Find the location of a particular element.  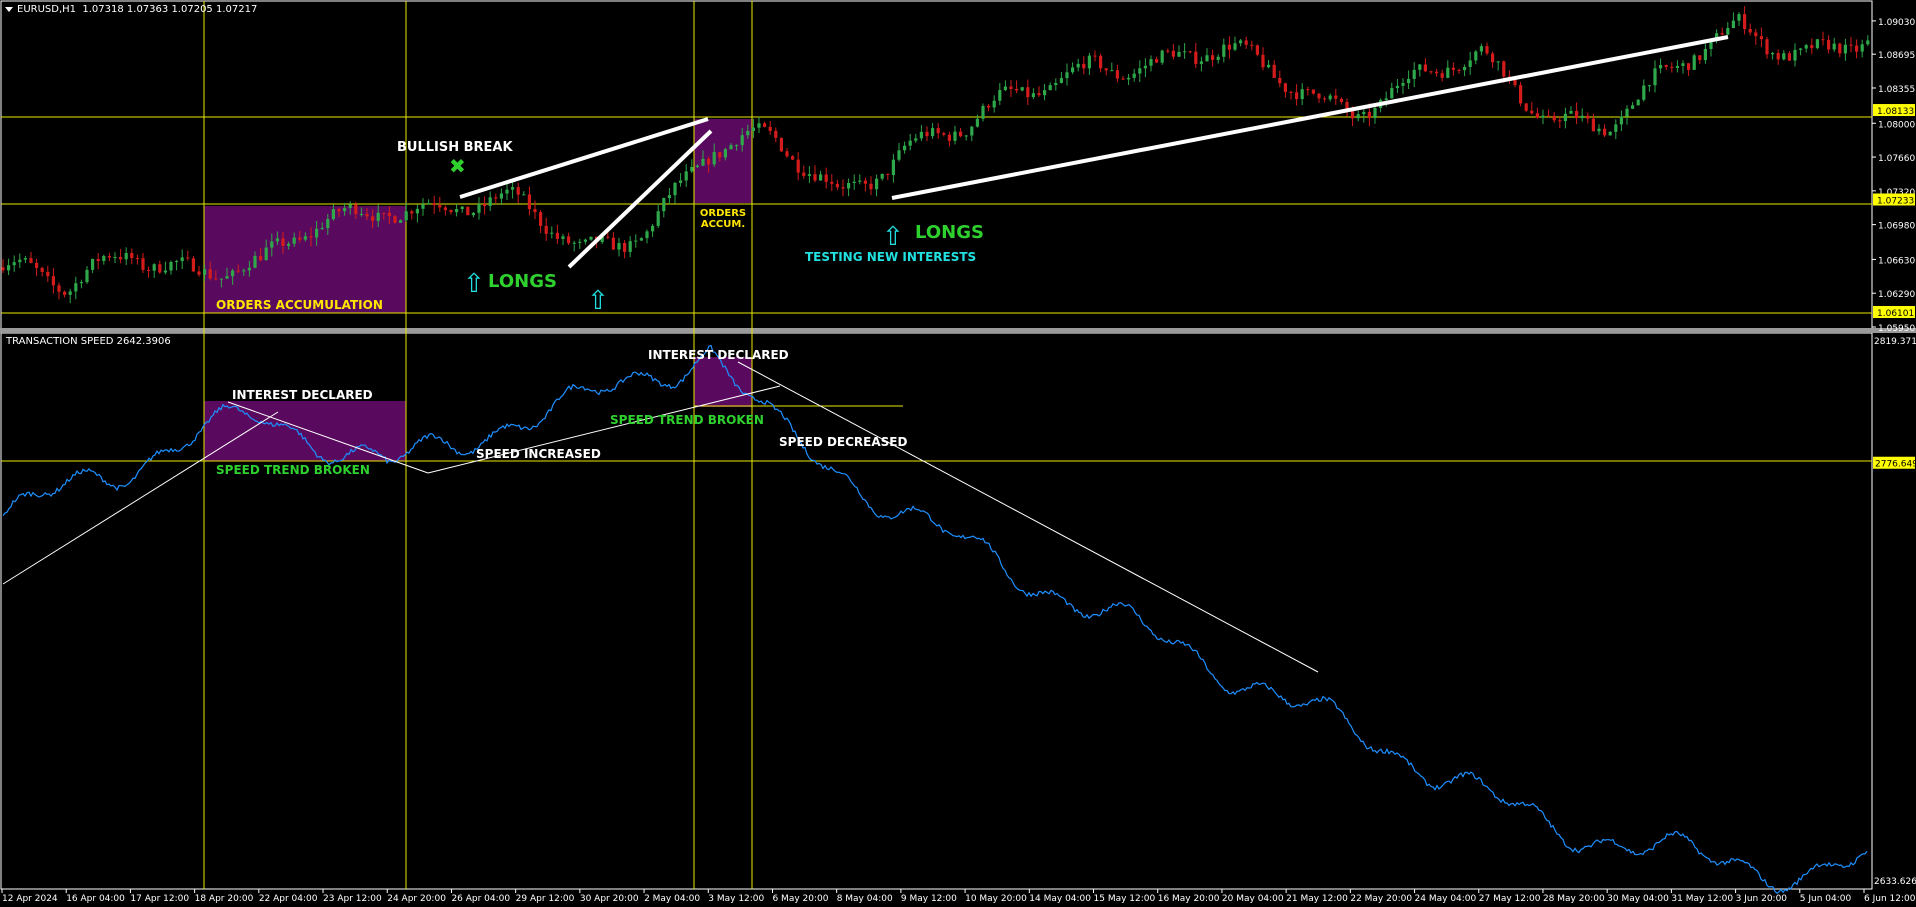

indicator-header: TRANSACTION SPEED 2642.3906 is located at coordinates (88, 341).